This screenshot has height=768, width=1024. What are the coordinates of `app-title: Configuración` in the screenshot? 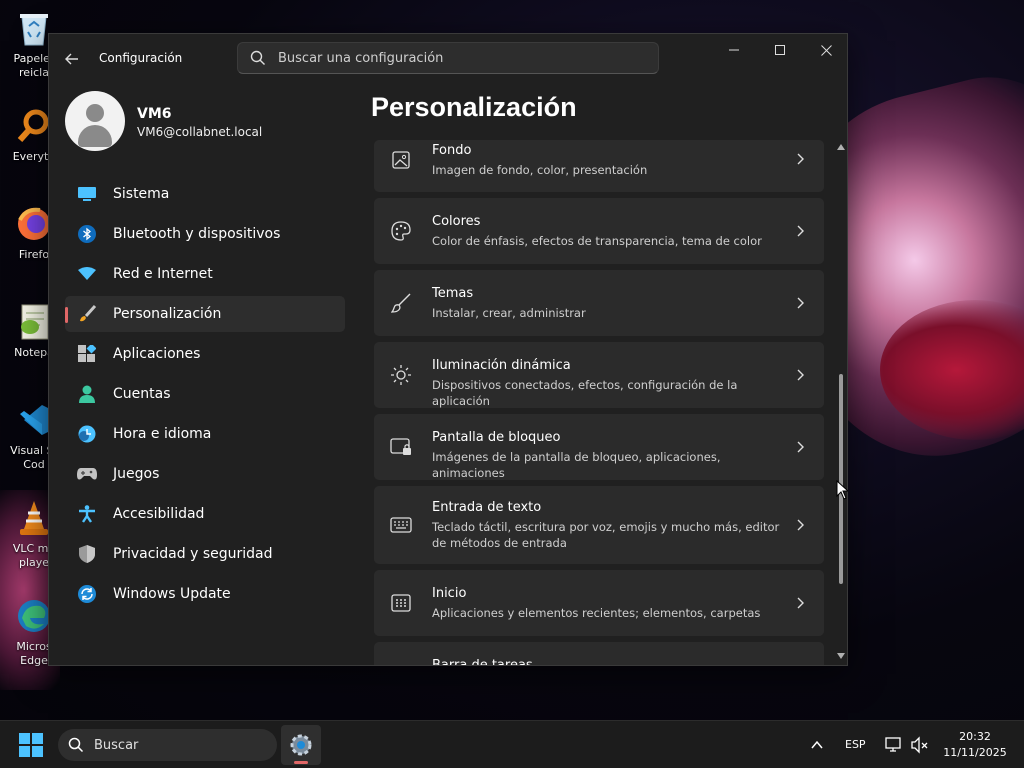 It's located at (141, 58).